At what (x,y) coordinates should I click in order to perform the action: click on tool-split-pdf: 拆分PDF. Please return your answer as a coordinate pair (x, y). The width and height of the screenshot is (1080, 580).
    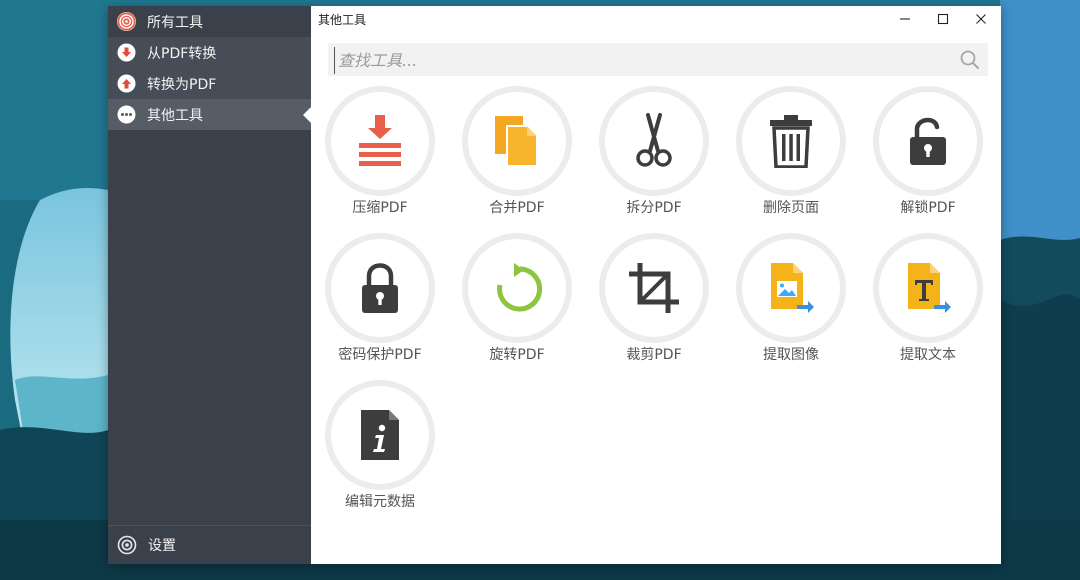
    Looking at the image, I should click on (652, 156).